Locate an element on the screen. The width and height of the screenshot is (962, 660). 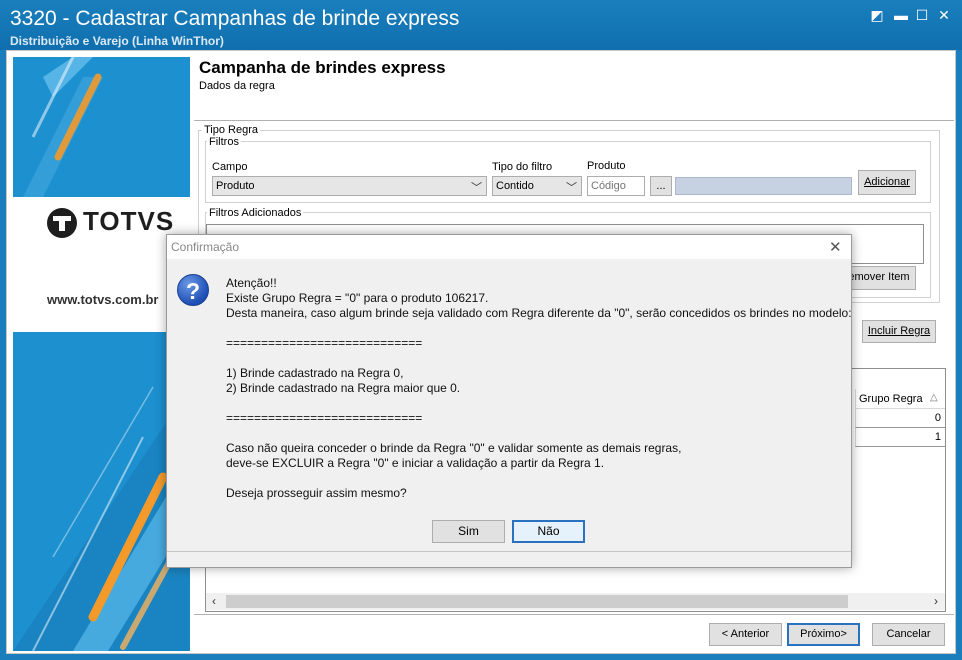
produto-label: Produto is located at coordinates (606, 166).